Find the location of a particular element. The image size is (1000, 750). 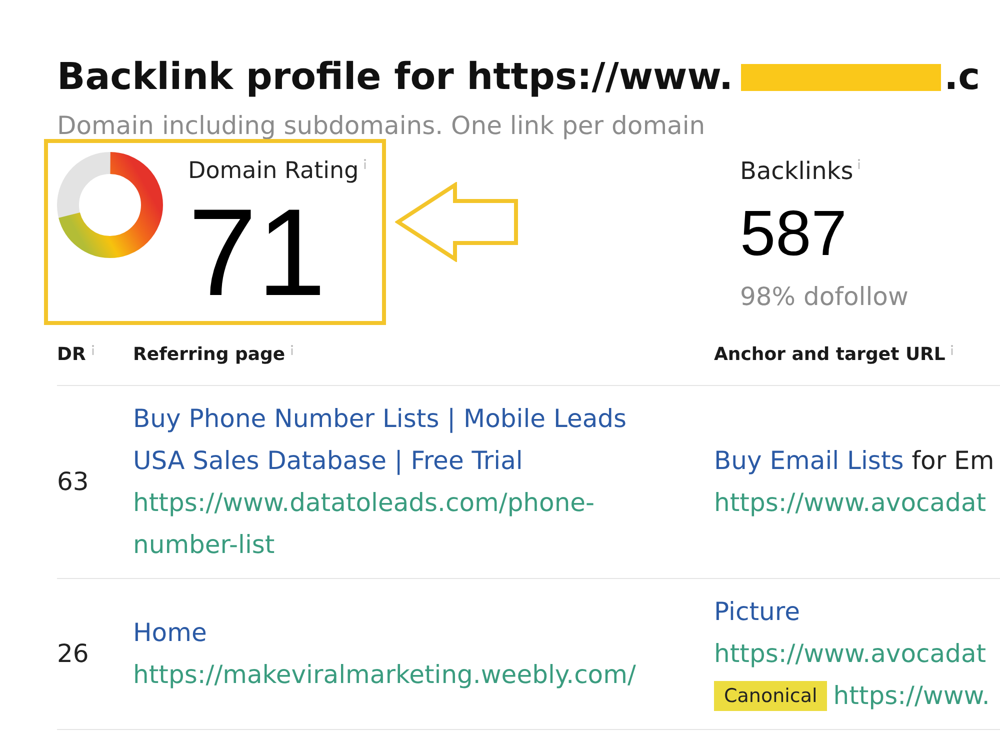

page-subtitle: Domain including subdomains. One link per domain is located at coordinates (381, 126).